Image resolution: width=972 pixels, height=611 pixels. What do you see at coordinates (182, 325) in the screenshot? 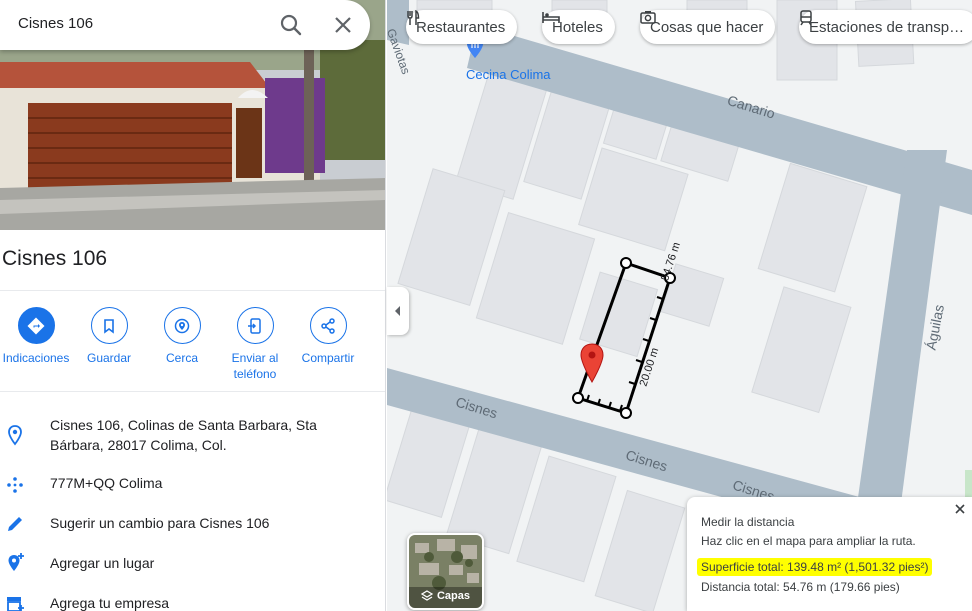
I see `nearby-icon` at bounding box center [182, 325].